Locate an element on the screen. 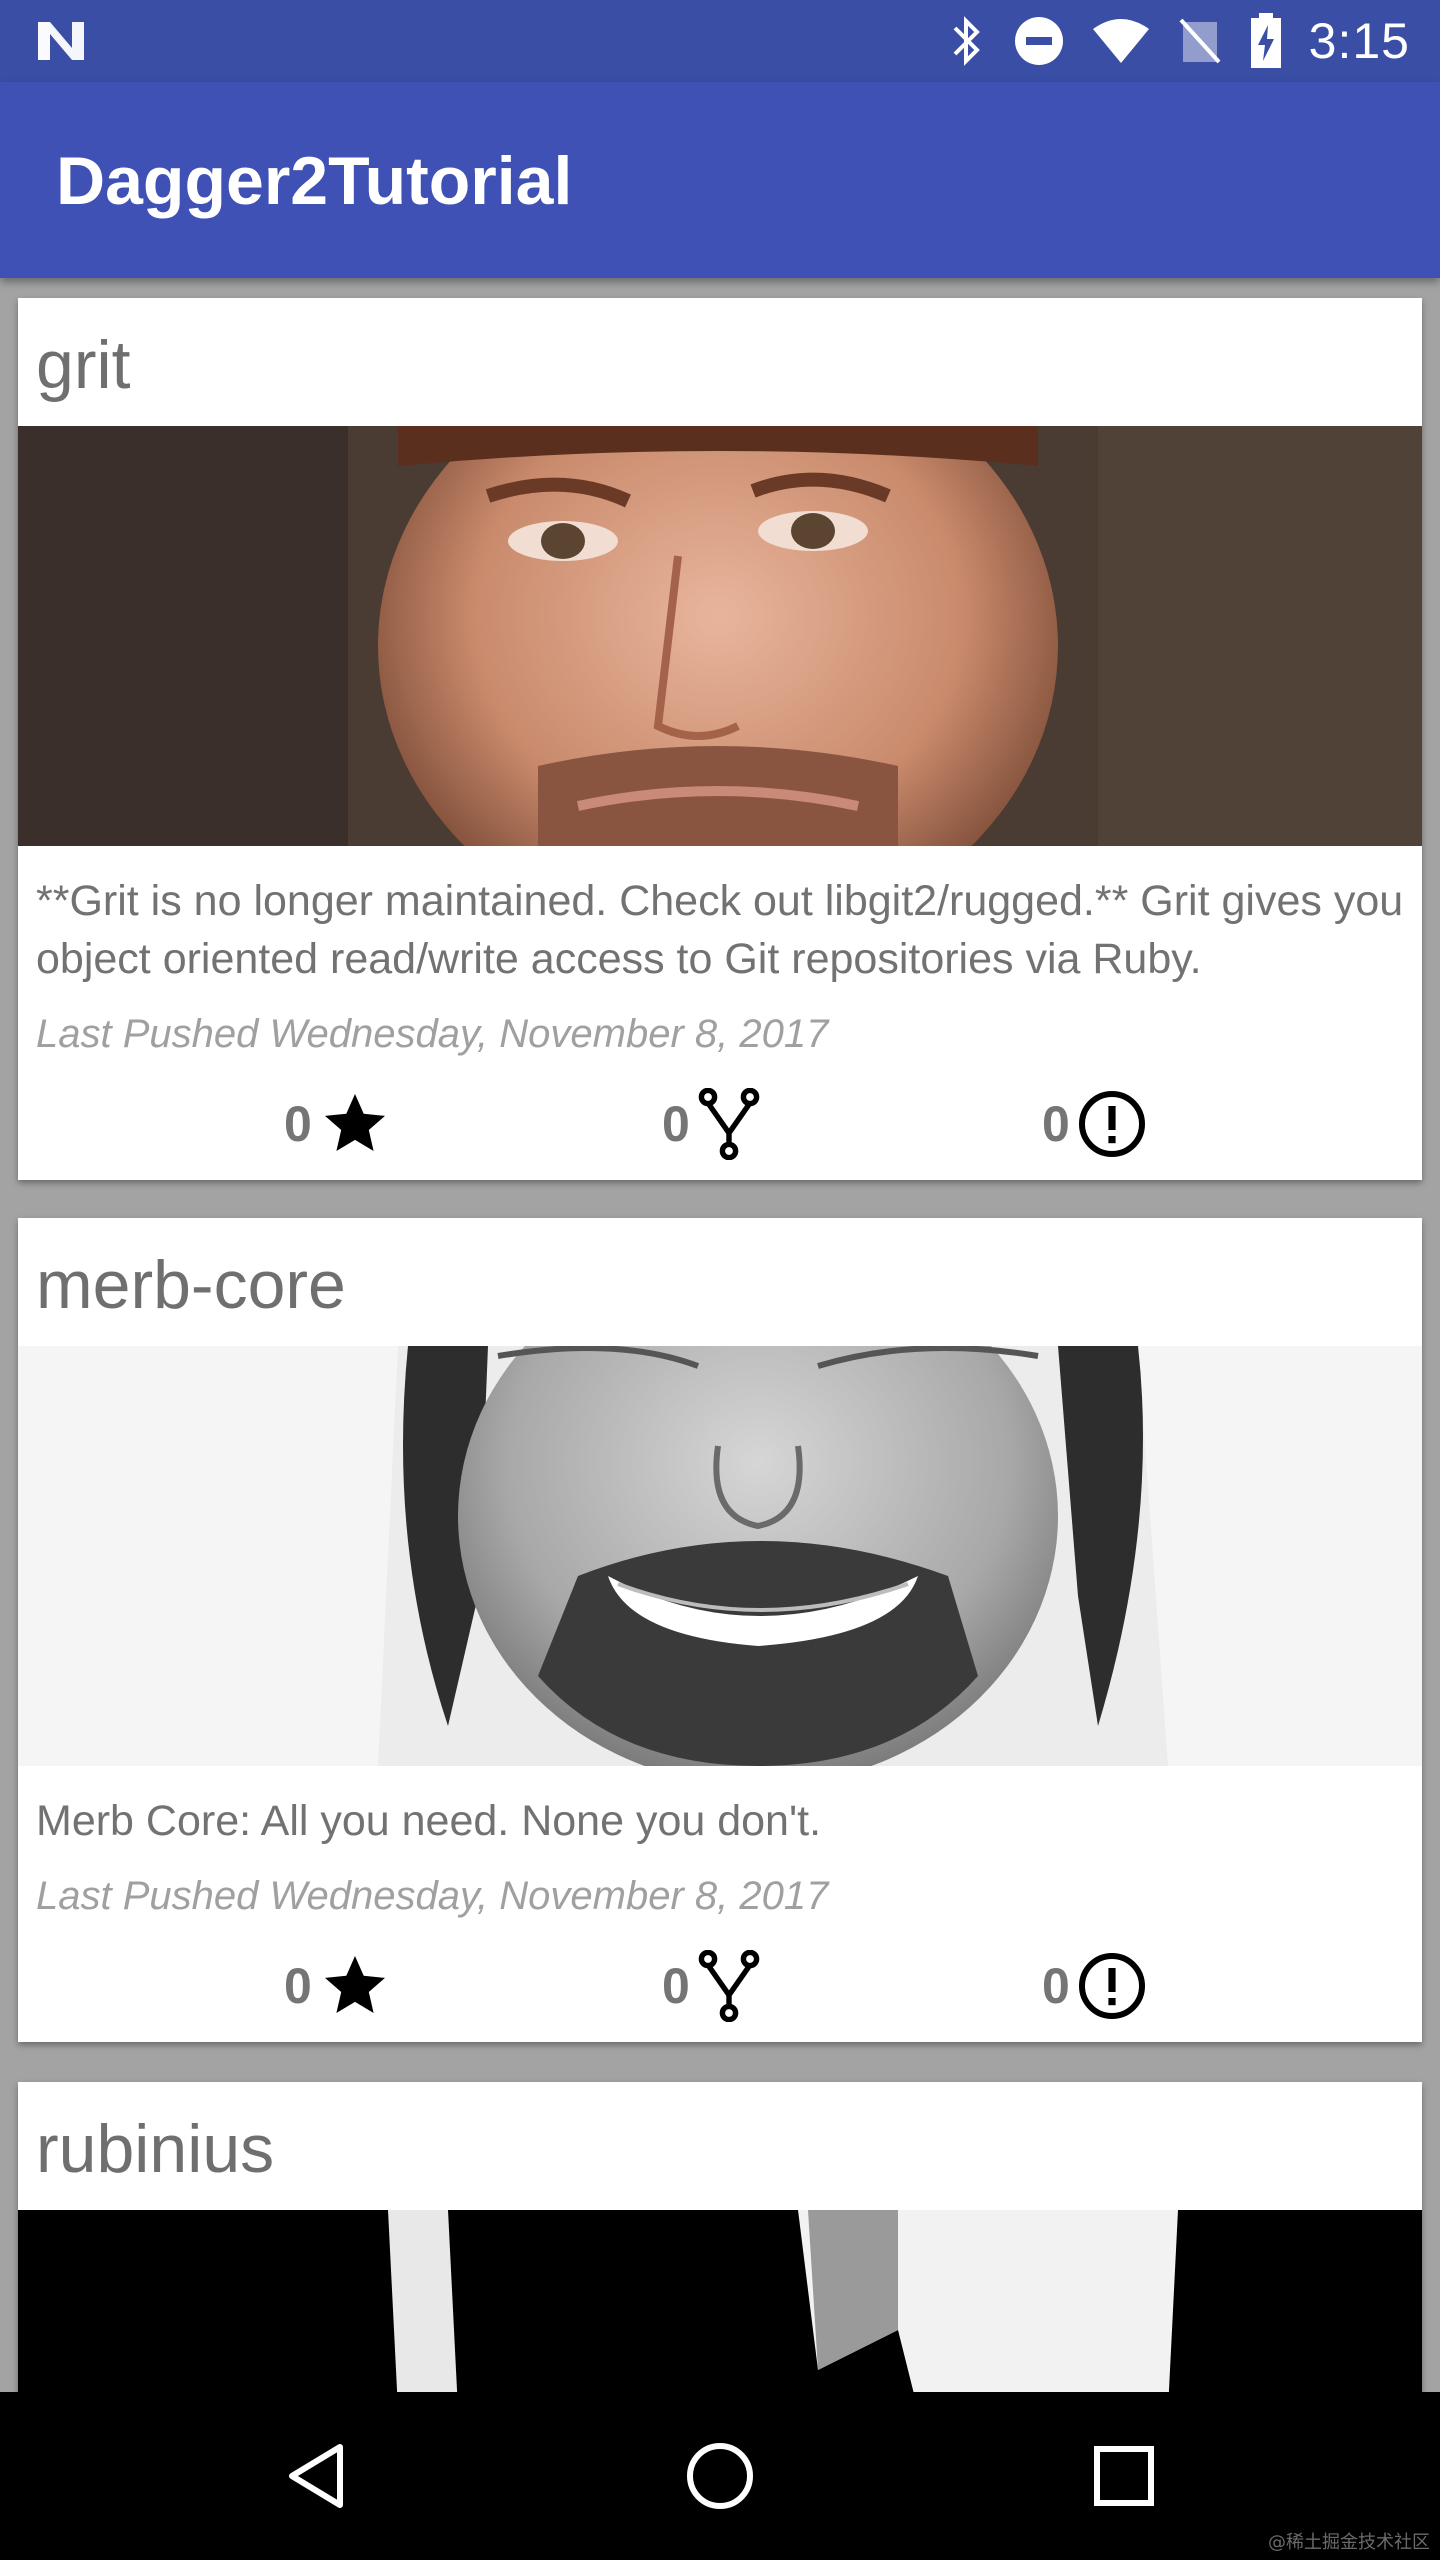 Image resolution: width=1440 pixels, height=2560 pixels. status-time: 3:15 is located at coordinates (1359, 41).